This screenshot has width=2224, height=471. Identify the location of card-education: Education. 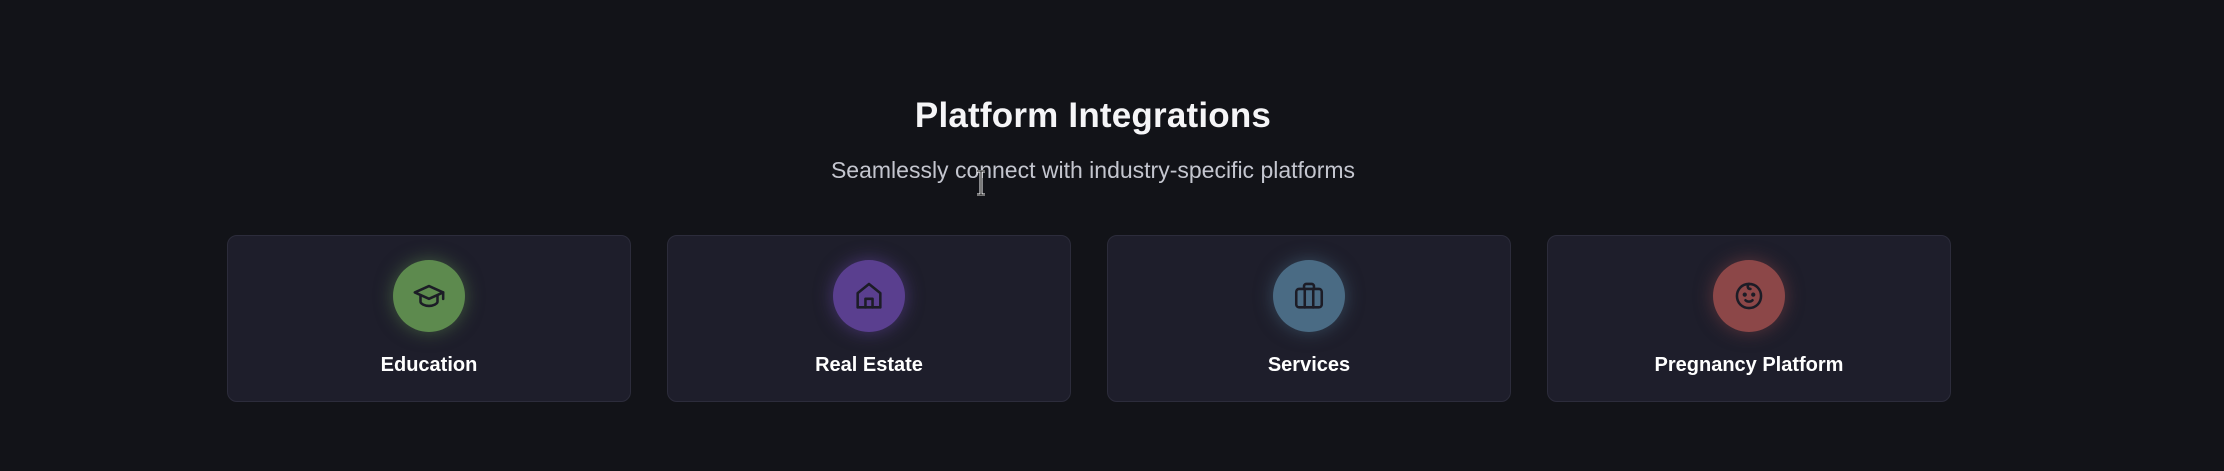
(429, 318).